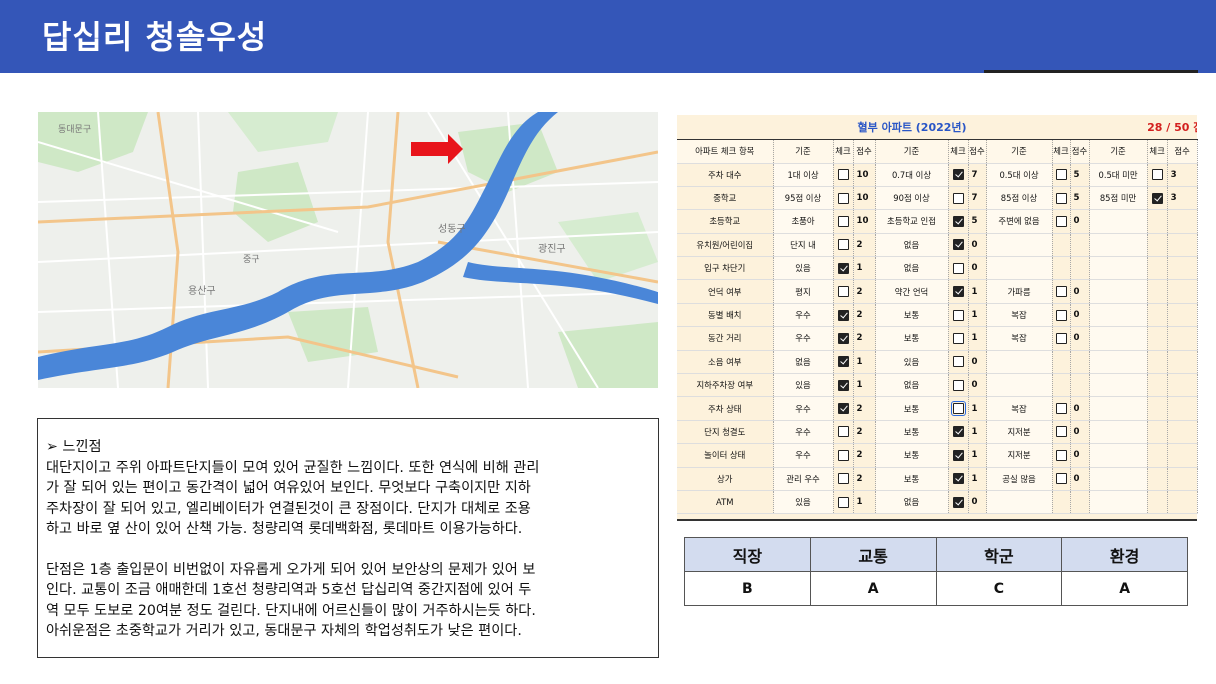 The image size is (1216, 684). What do you see at coordinates (912, 268) in the screenshot?
I see `criterion-label: 없음` at bounding box center [912, 268].